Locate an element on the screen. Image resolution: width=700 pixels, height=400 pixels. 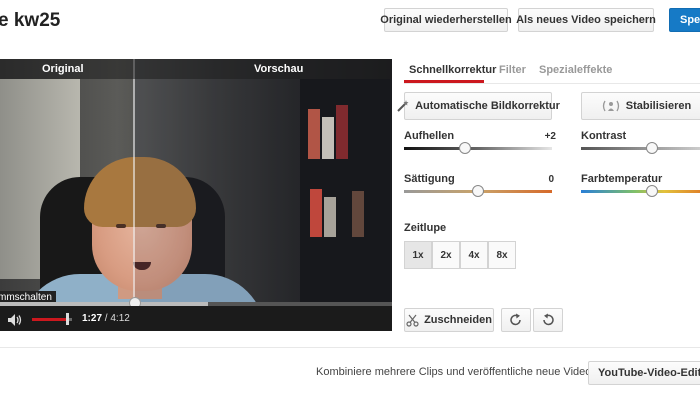
save-as-new-video-button: Als neues Video speichern is located at coordinates (586, 20).